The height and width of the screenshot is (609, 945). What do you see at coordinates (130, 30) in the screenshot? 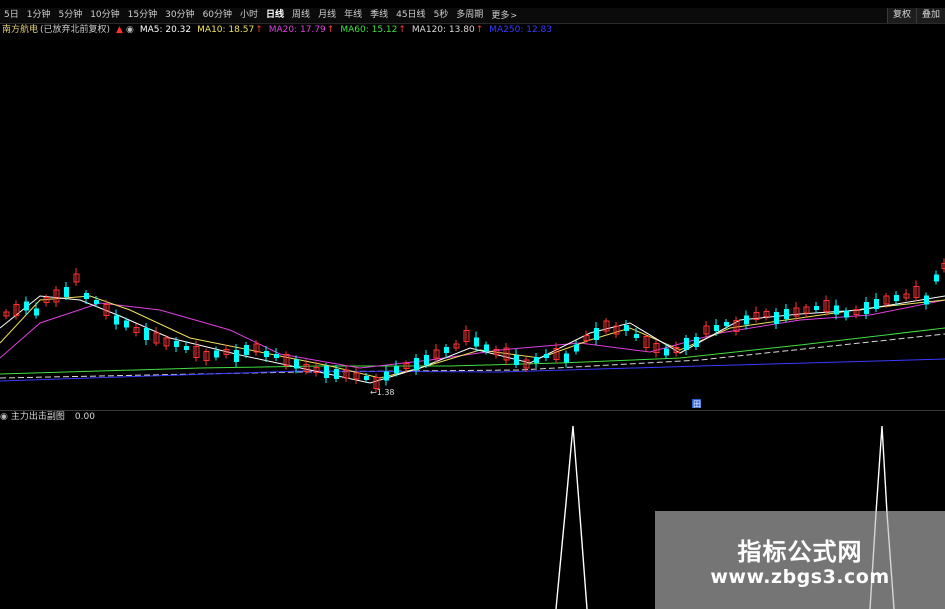
I see `settings-circle-icon: ◉` at bounding box center [130, 30].